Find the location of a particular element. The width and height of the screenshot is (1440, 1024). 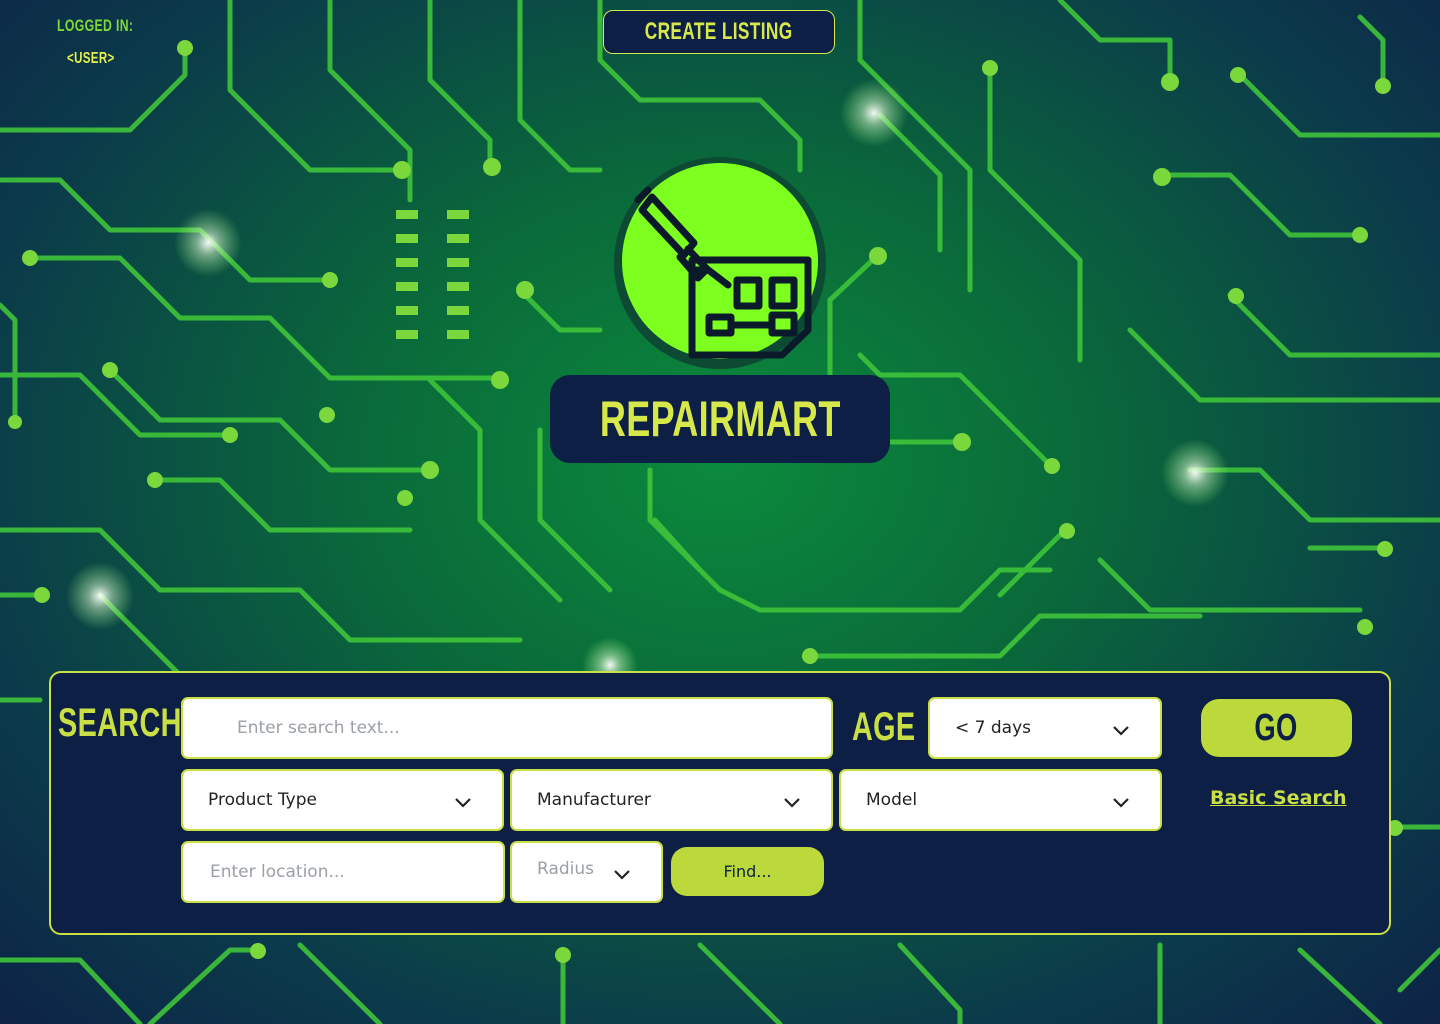

go-button: GO is located at coordinates (1276, 728).